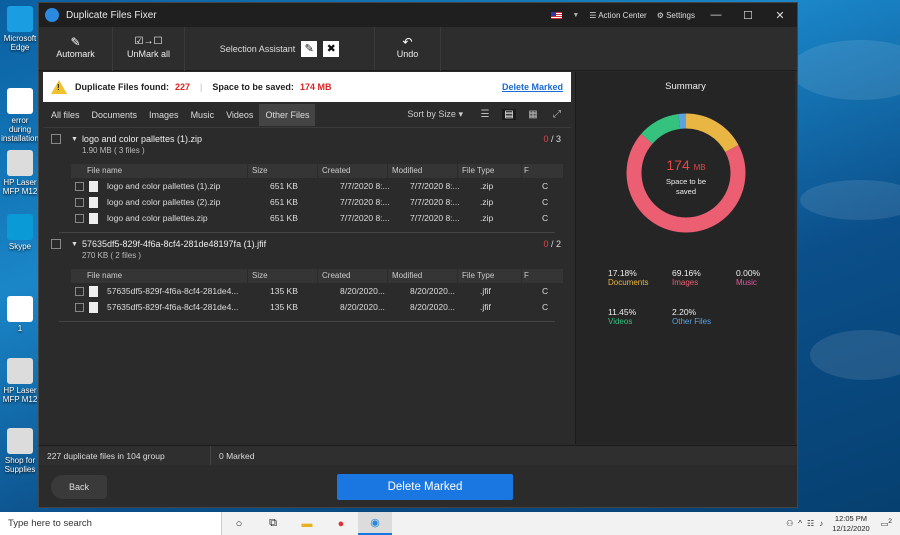  I want to click on expand-icon: ⤢, so click(557, 114).